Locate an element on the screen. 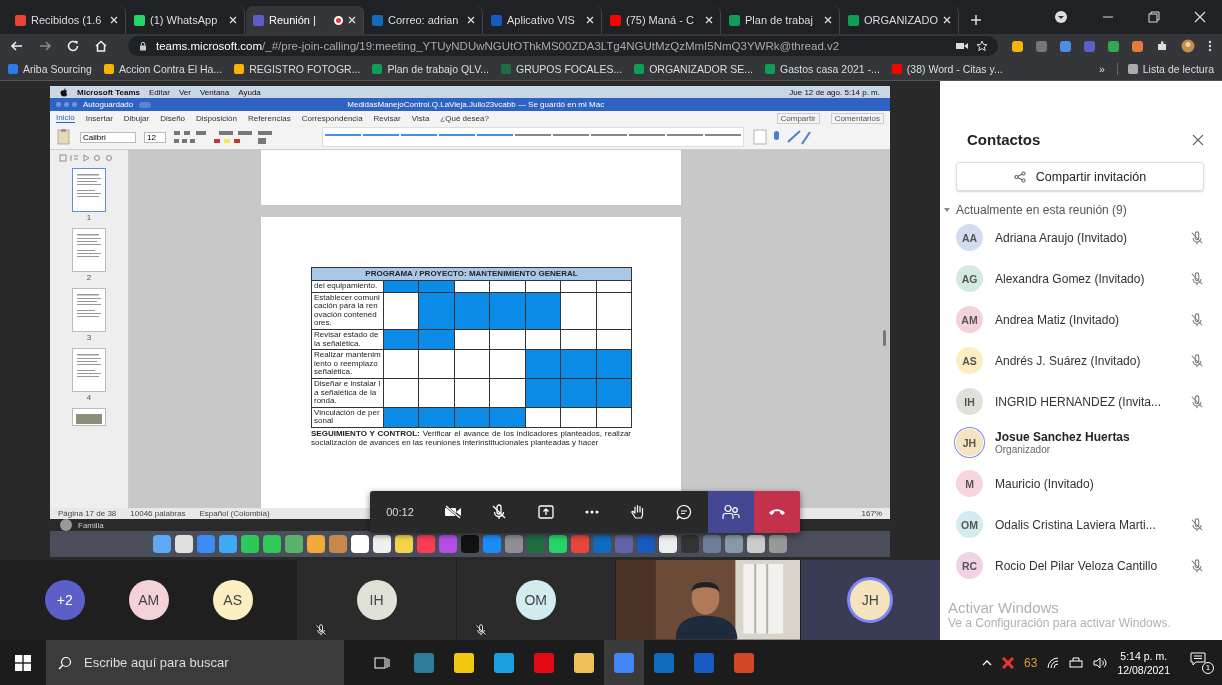 The width and height of the screenshot is (1222, 685). paste-icon is located at coordinates (64, 137).